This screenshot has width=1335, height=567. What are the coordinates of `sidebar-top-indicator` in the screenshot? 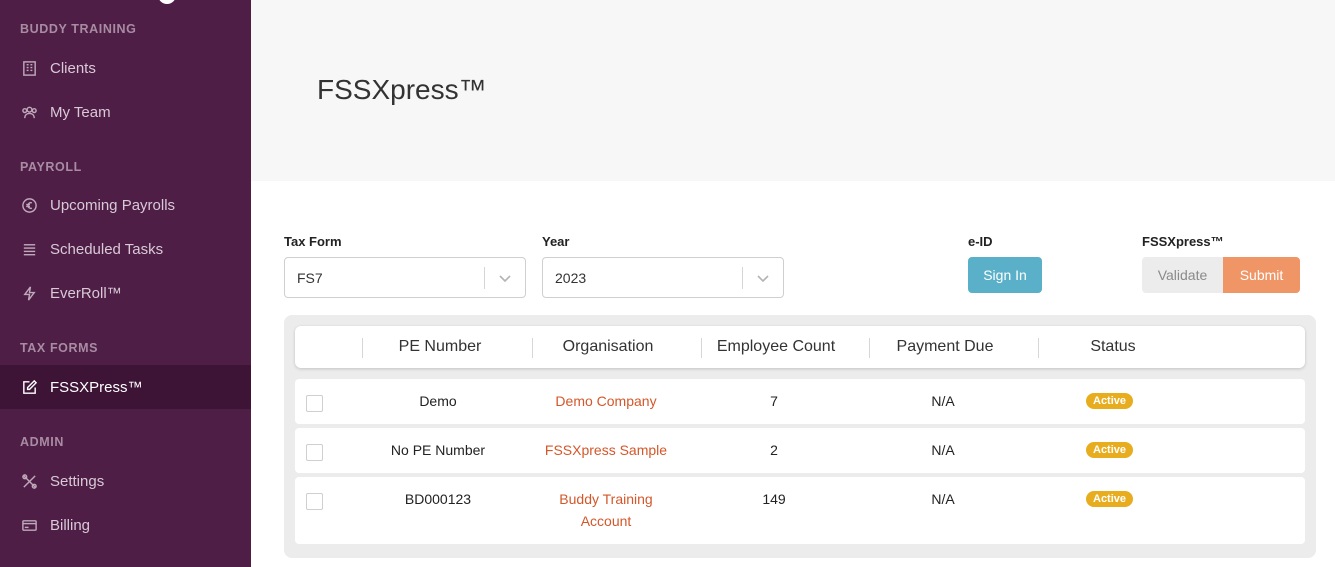 It's located at (167, 2).